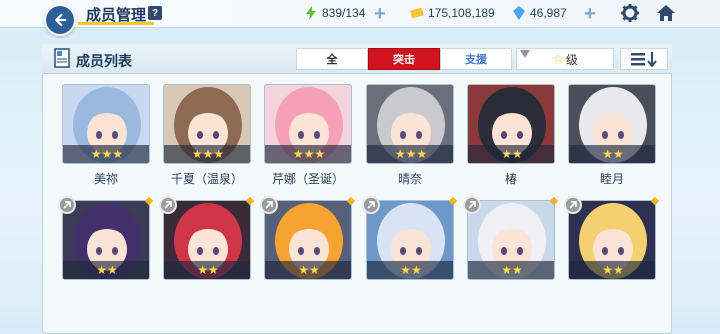  I want to click on stamina-value: 839/134, so click(344, 13).